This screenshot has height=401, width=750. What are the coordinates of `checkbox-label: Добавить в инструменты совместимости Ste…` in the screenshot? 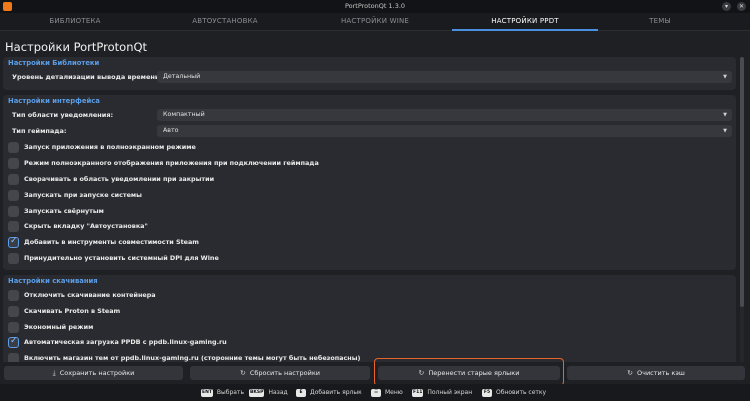 It's located at (111, 242).